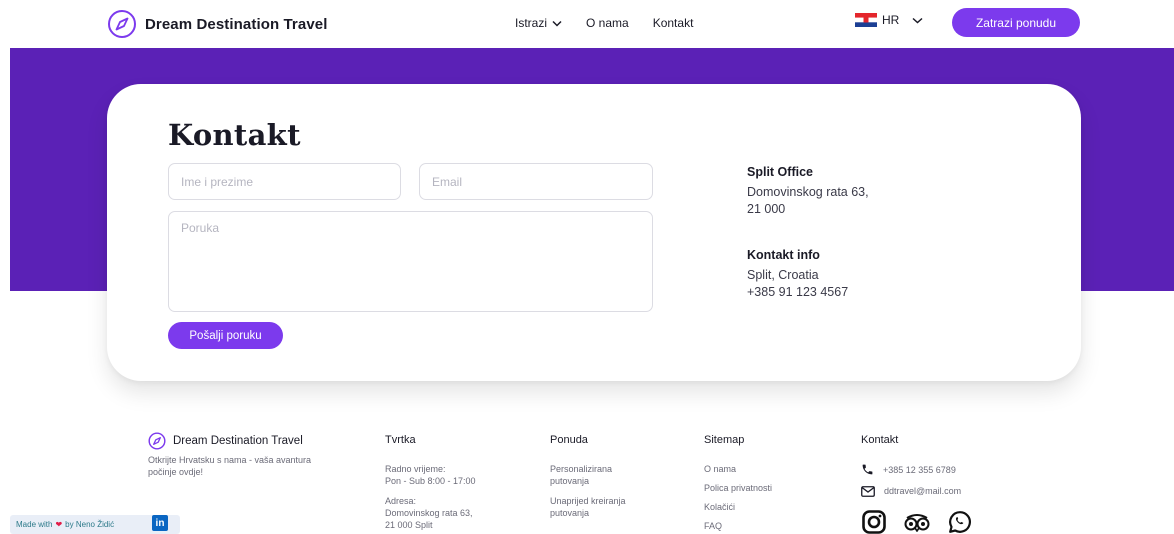  What do you see at coordinates (738, 488) in the screenshot?
I see `footer-link-privacy-policy: Polica privatnosti` at bounding box center [738, 488].